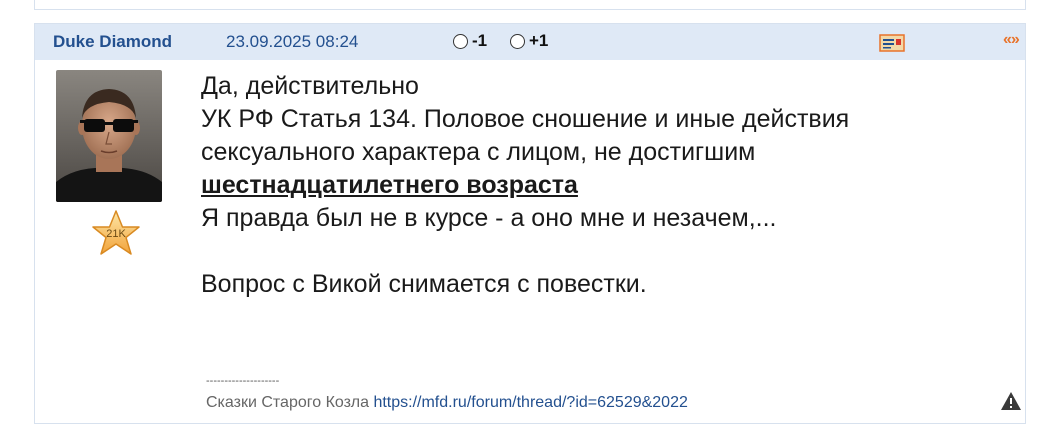 The height and width of the screenshot is (437, 1060). I want to click on post-datetime: 23.09.2025 08:24, so click(292, 41).